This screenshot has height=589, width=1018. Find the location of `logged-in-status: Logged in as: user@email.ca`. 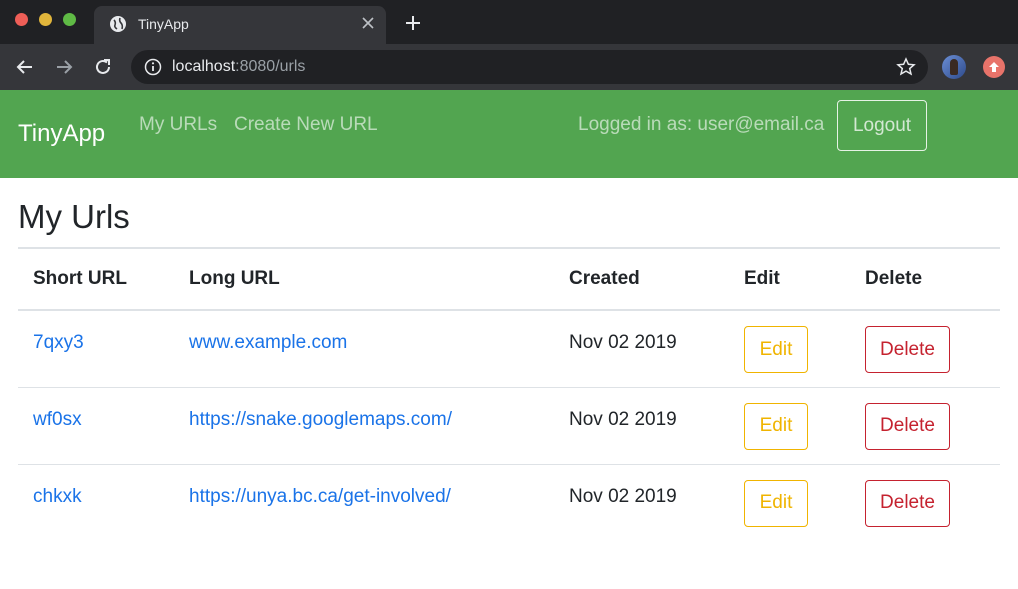

logged-in-status: Logged in as: user@email.ca is located at coordinates (701, 124).